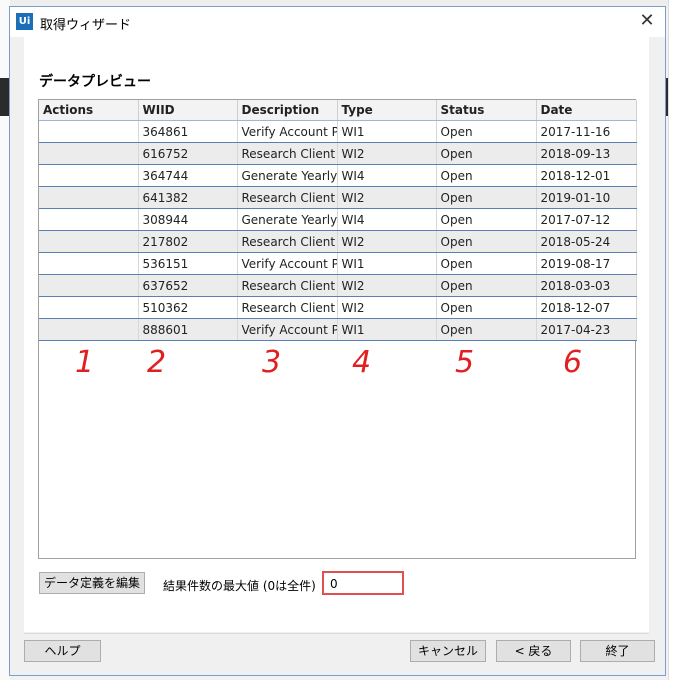  I want to click on annotation-2: 2, so click(157, 362).